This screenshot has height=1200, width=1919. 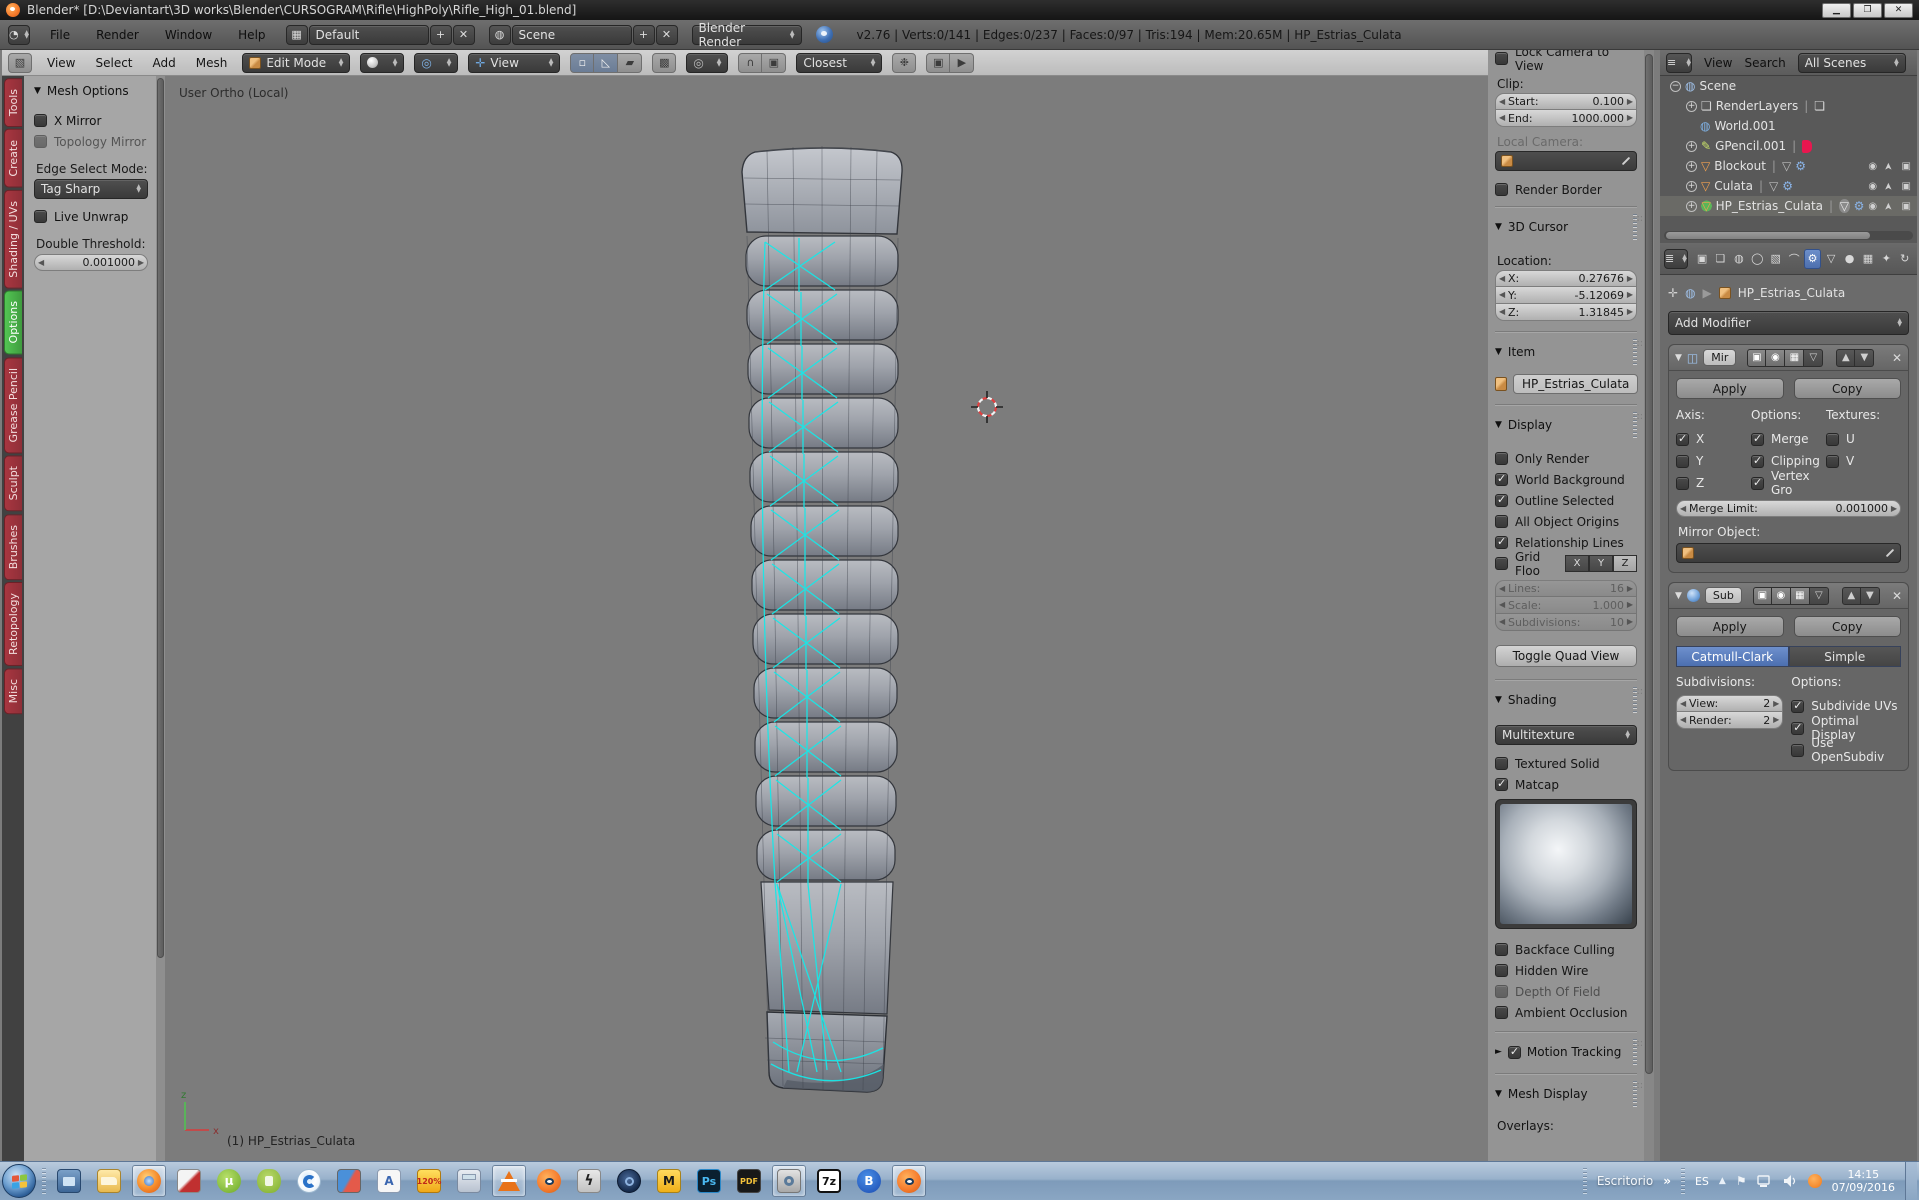 What do you see at coordinates (1788, 206) in the screenshot?
I see `outliner-row-hp-estrias-culata: + ▽ HP_Estrias_Culata | ▽ ⚙ ◉ ➤ ▣` at bounding box center [1788, 206].